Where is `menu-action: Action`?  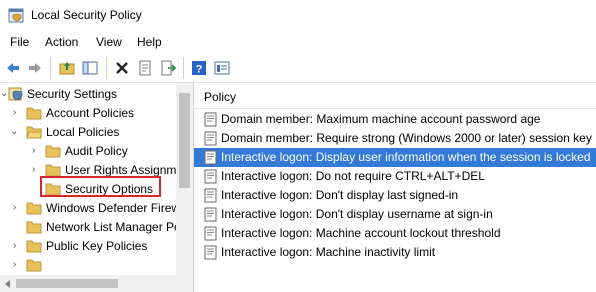
menu-action: Action is located at coordinates (61, 42).